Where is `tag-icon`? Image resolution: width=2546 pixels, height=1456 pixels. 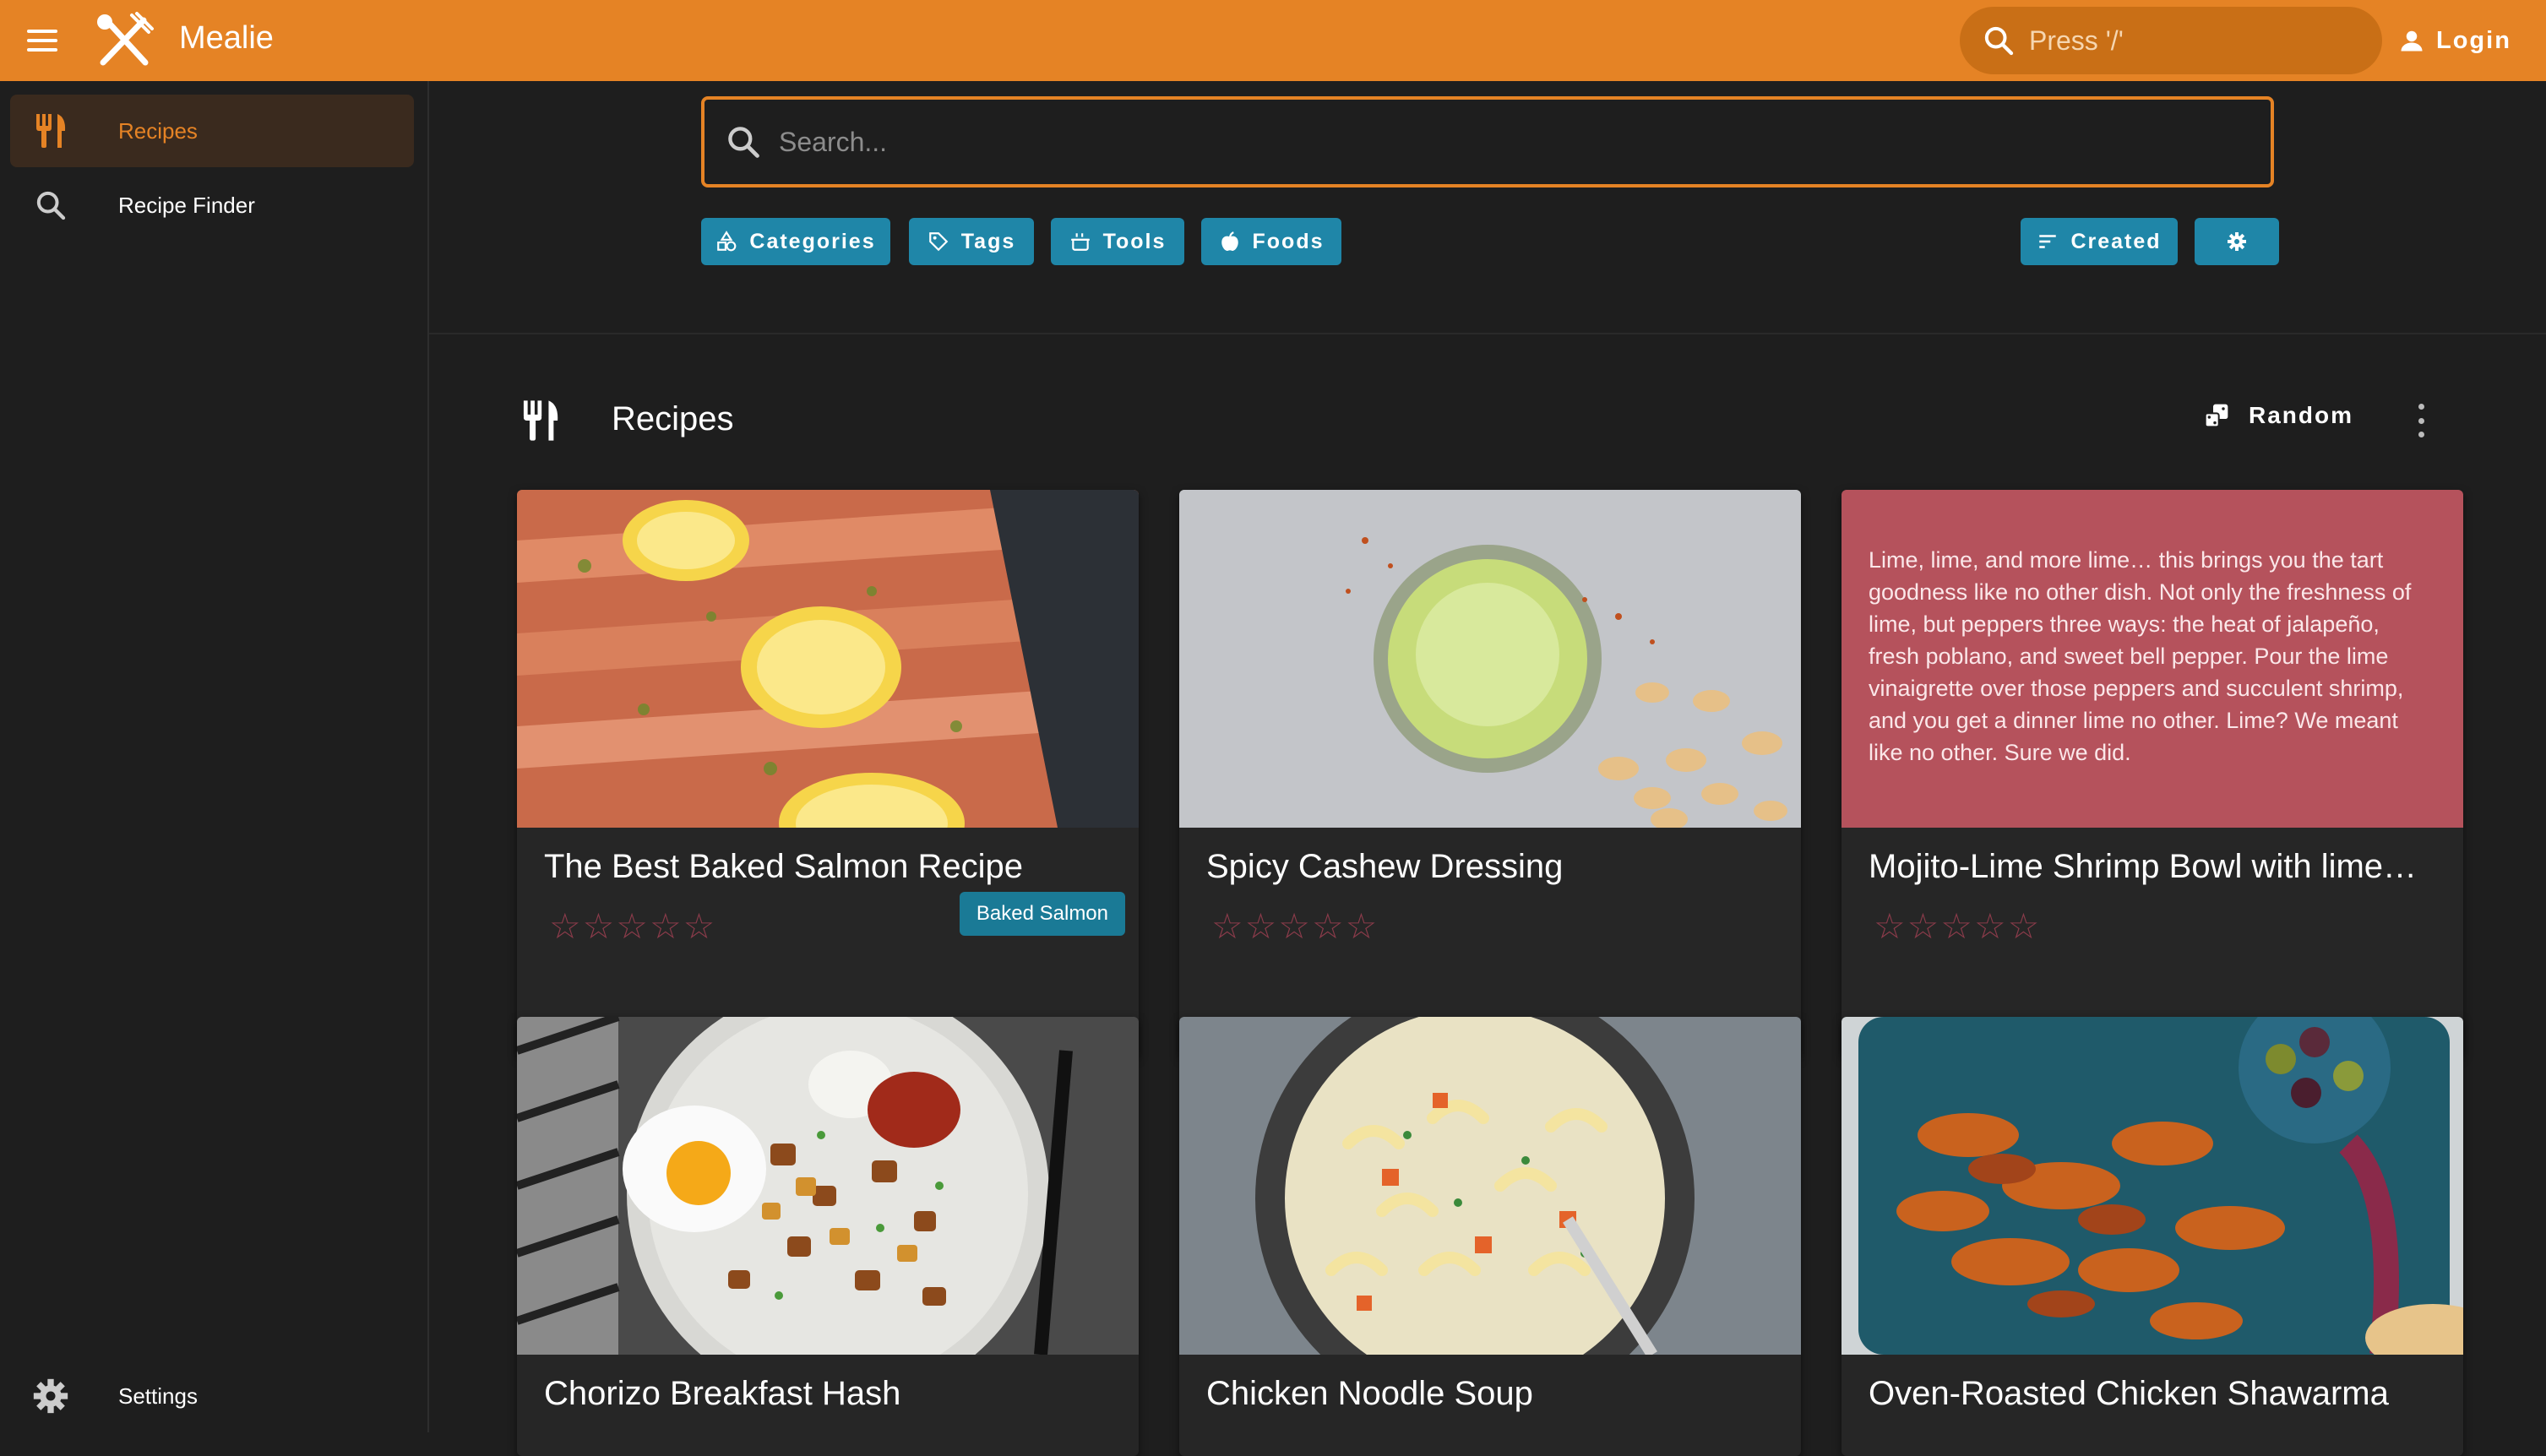 tag-icon is located at coordinates (939, 242).